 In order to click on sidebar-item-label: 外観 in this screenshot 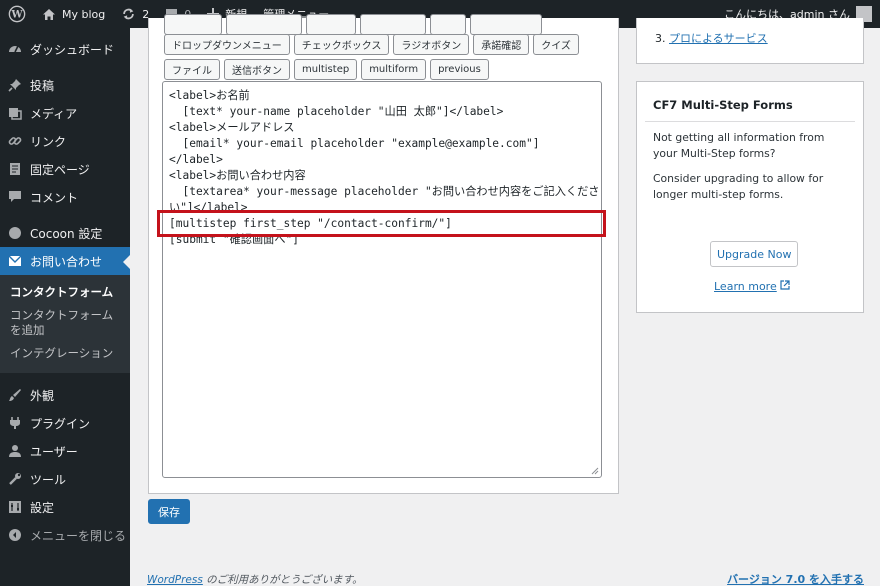, I will do `click(42, 395)`.